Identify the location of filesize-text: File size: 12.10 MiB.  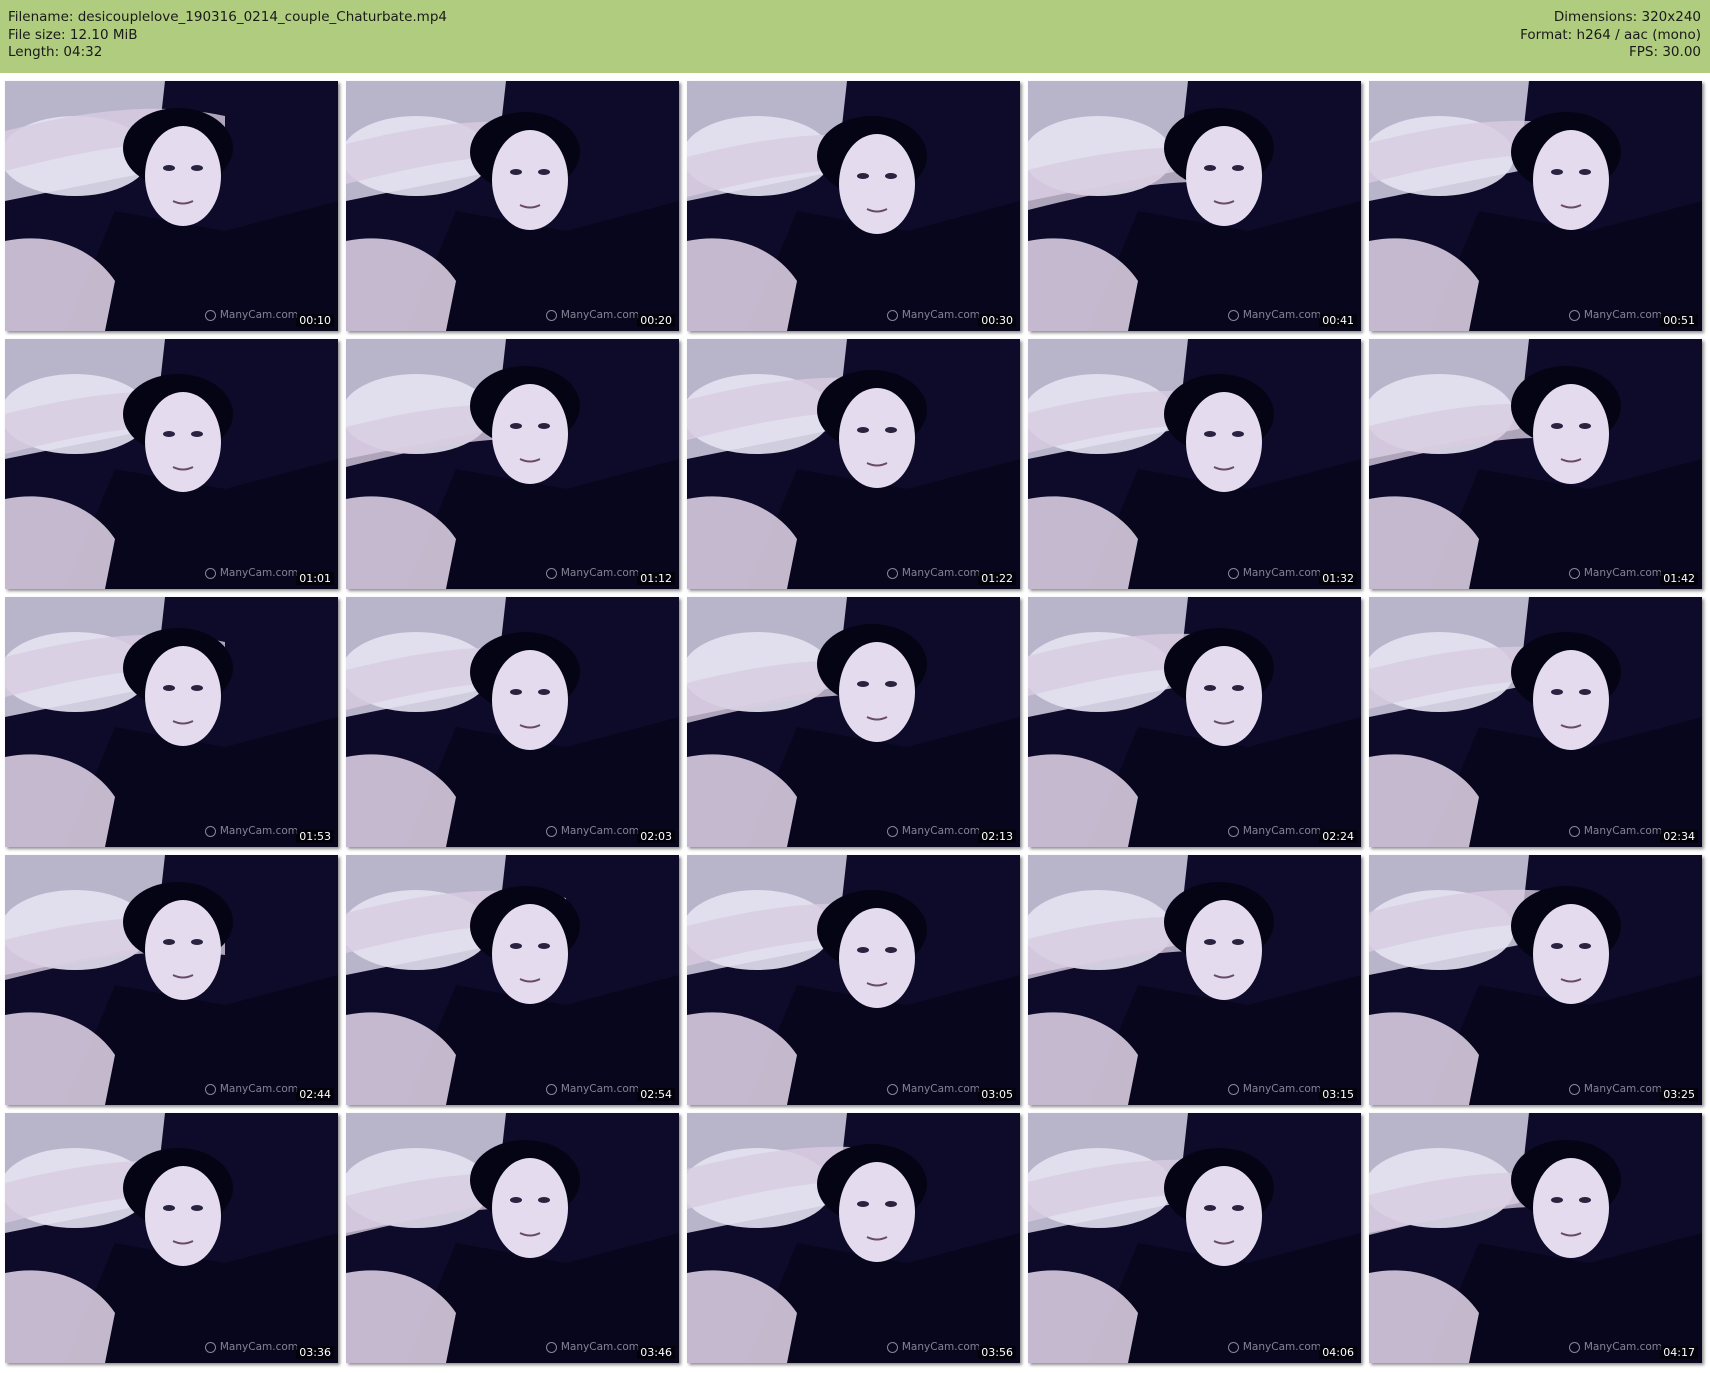
(73, 34).